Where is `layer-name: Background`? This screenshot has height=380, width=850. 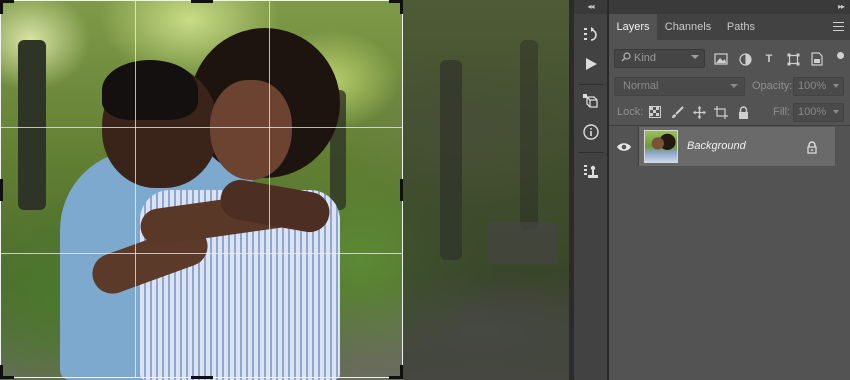
layer-name: Background is located at coordinates (716, 146).